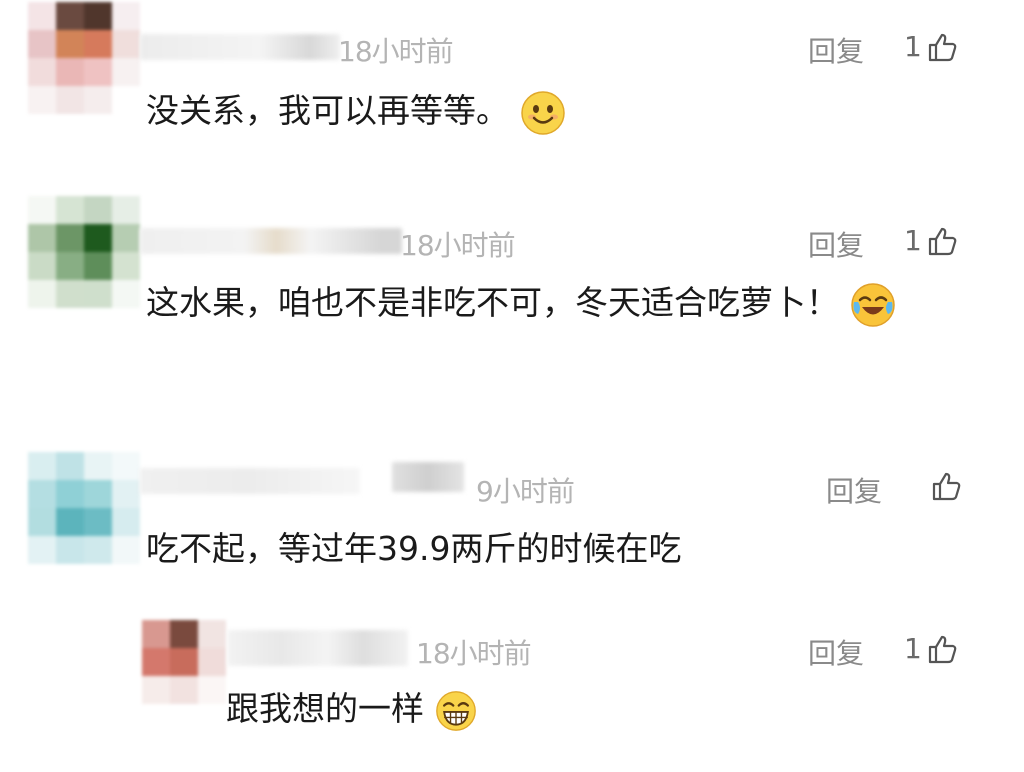 This screenshot has height=772, width=1024. What do you see at coordinates (455, 710) in the screenshot?
I see `grin-emoji-icon` at bounding box center [455, 710].